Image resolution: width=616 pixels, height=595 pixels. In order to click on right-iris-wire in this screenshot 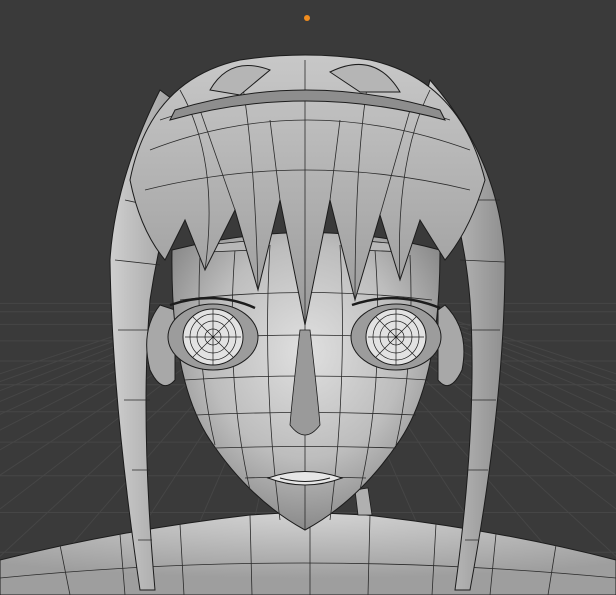, I will do `click(396, 337)`.